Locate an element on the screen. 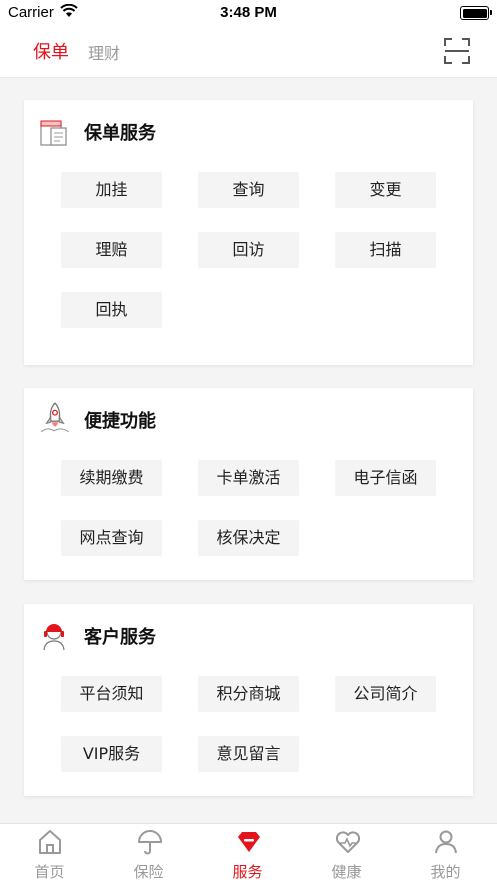 This screenshot has width=497, height=884. tab-home: 首页 is located at coordinates (49, 854).